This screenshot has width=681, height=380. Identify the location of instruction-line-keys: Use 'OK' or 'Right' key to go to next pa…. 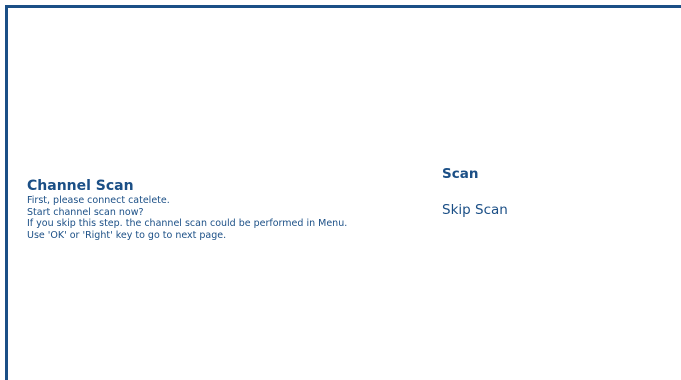
(127, 235).